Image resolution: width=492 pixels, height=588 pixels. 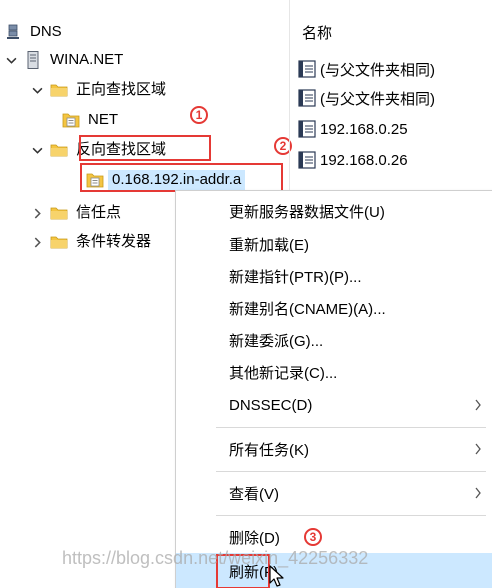 I want to click on tree-item-trust-points: 信任点, so click(x=75, y=213).